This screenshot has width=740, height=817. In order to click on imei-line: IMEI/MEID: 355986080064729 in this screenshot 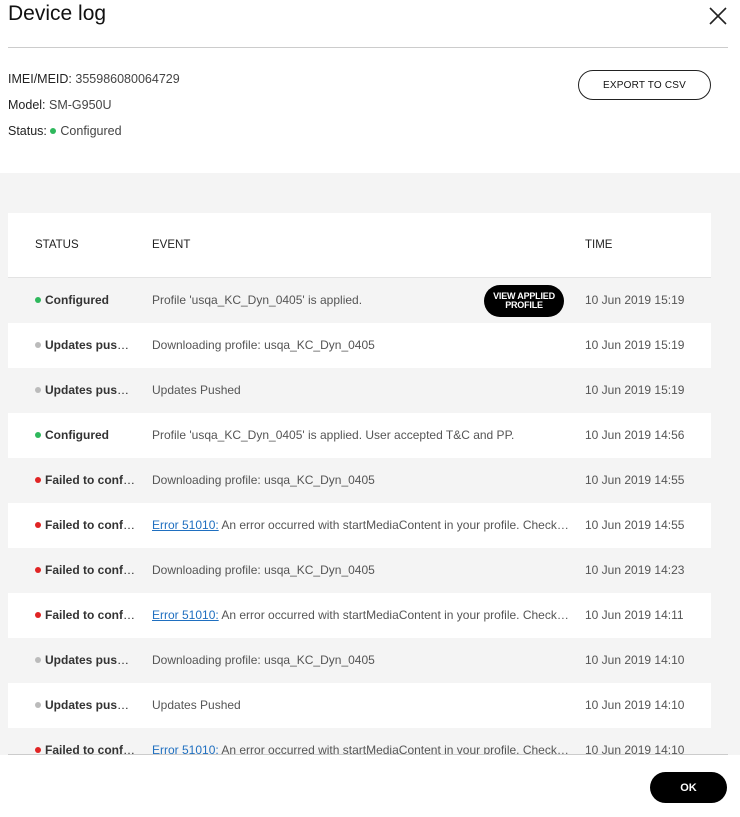, I will do `click(94, 79)`.